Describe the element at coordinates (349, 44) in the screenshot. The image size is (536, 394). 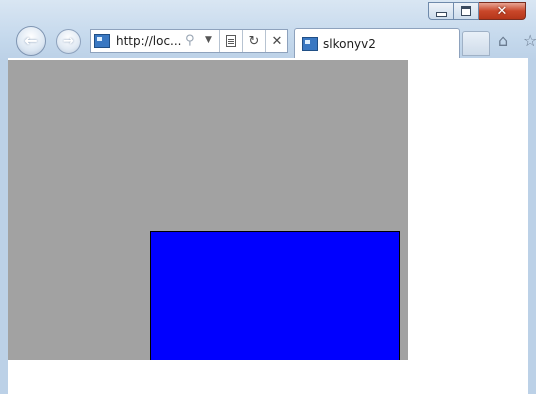
I see `tab-title: slkonyv2` at that location.